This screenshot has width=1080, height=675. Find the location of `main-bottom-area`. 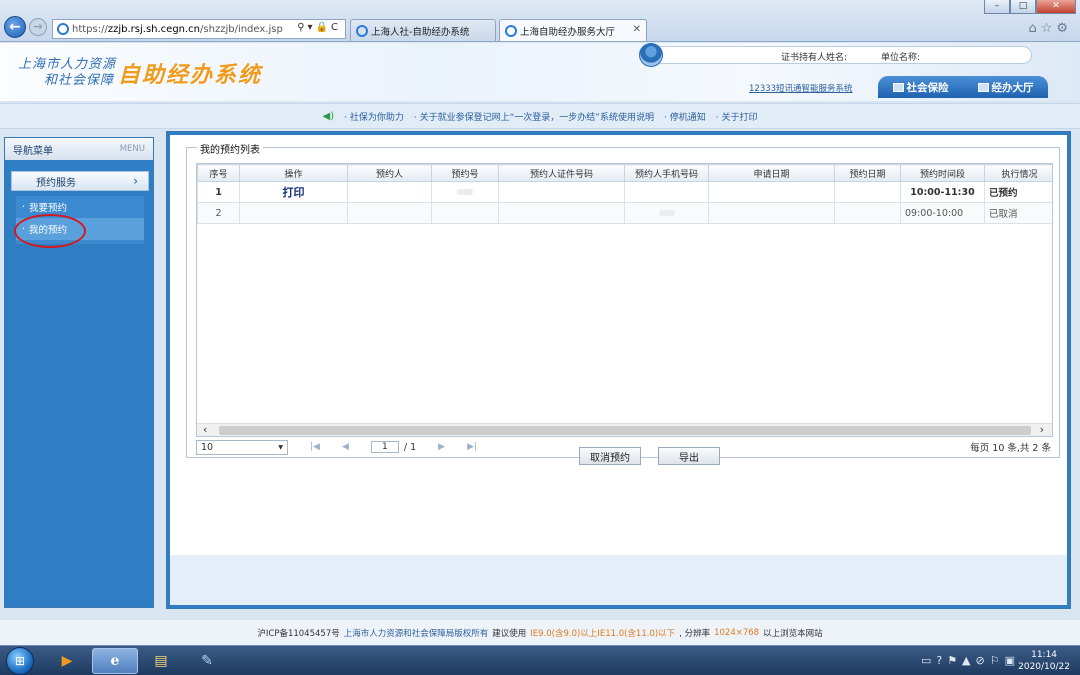

main-bottom-area is located at coordinates (618, 580).